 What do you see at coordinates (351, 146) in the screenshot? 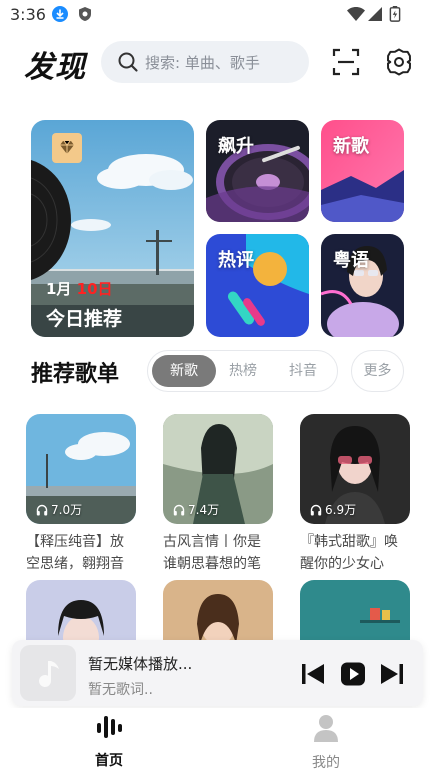
I see `tile-label-new-songs: 新歌` at bounding box center [351, 146].